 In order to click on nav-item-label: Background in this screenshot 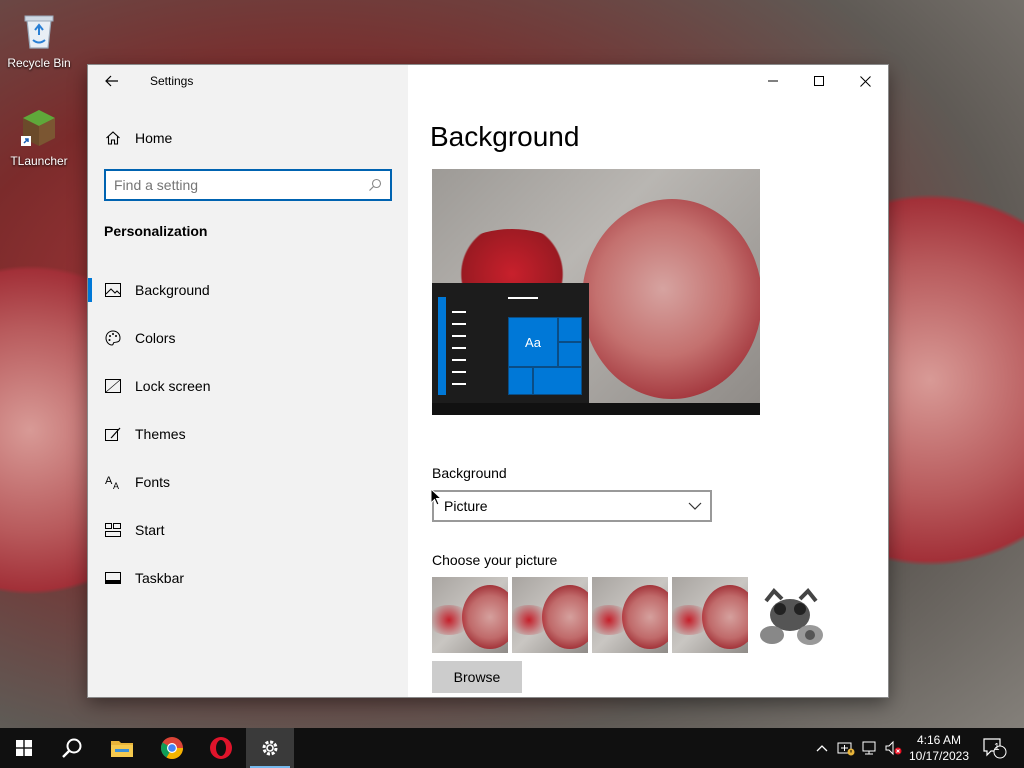, I will do `click(172, 290)`.